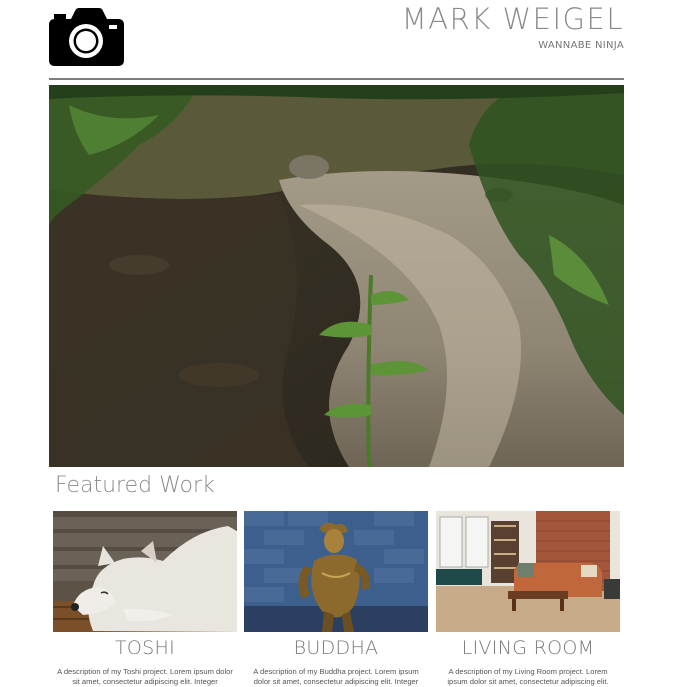 The width and height of the screenshot is (688, 687). What do you see at coordinates (145, 648) in the screenshot?
I see `card-title: TOSHI` at bounding box center [145, 648].